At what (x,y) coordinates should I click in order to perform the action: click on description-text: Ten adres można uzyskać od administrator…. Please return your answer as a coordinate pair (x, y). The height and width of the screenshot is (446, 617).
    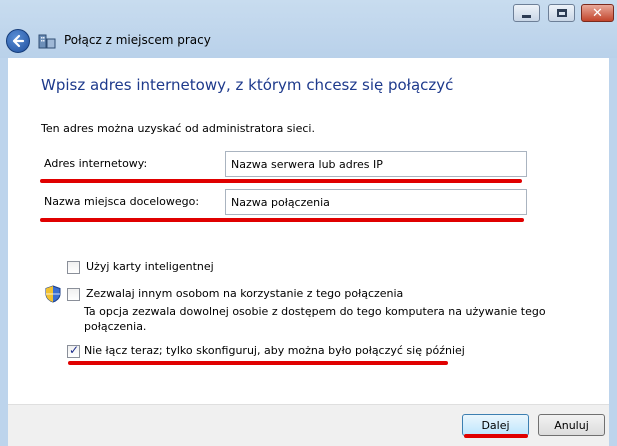
    Looking at the image, I should click on (178, 128).